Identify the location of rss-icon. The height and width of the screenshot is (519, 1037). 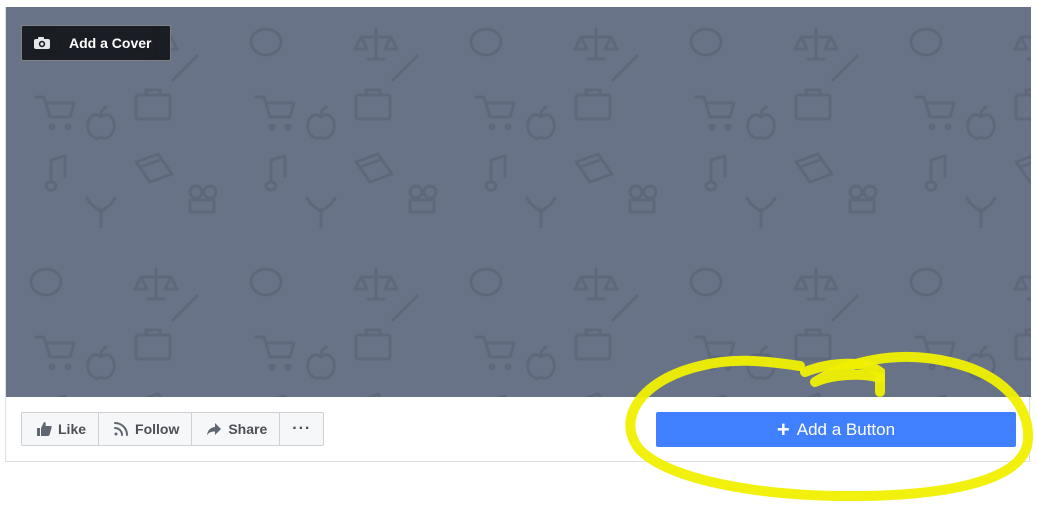
(121, 429).